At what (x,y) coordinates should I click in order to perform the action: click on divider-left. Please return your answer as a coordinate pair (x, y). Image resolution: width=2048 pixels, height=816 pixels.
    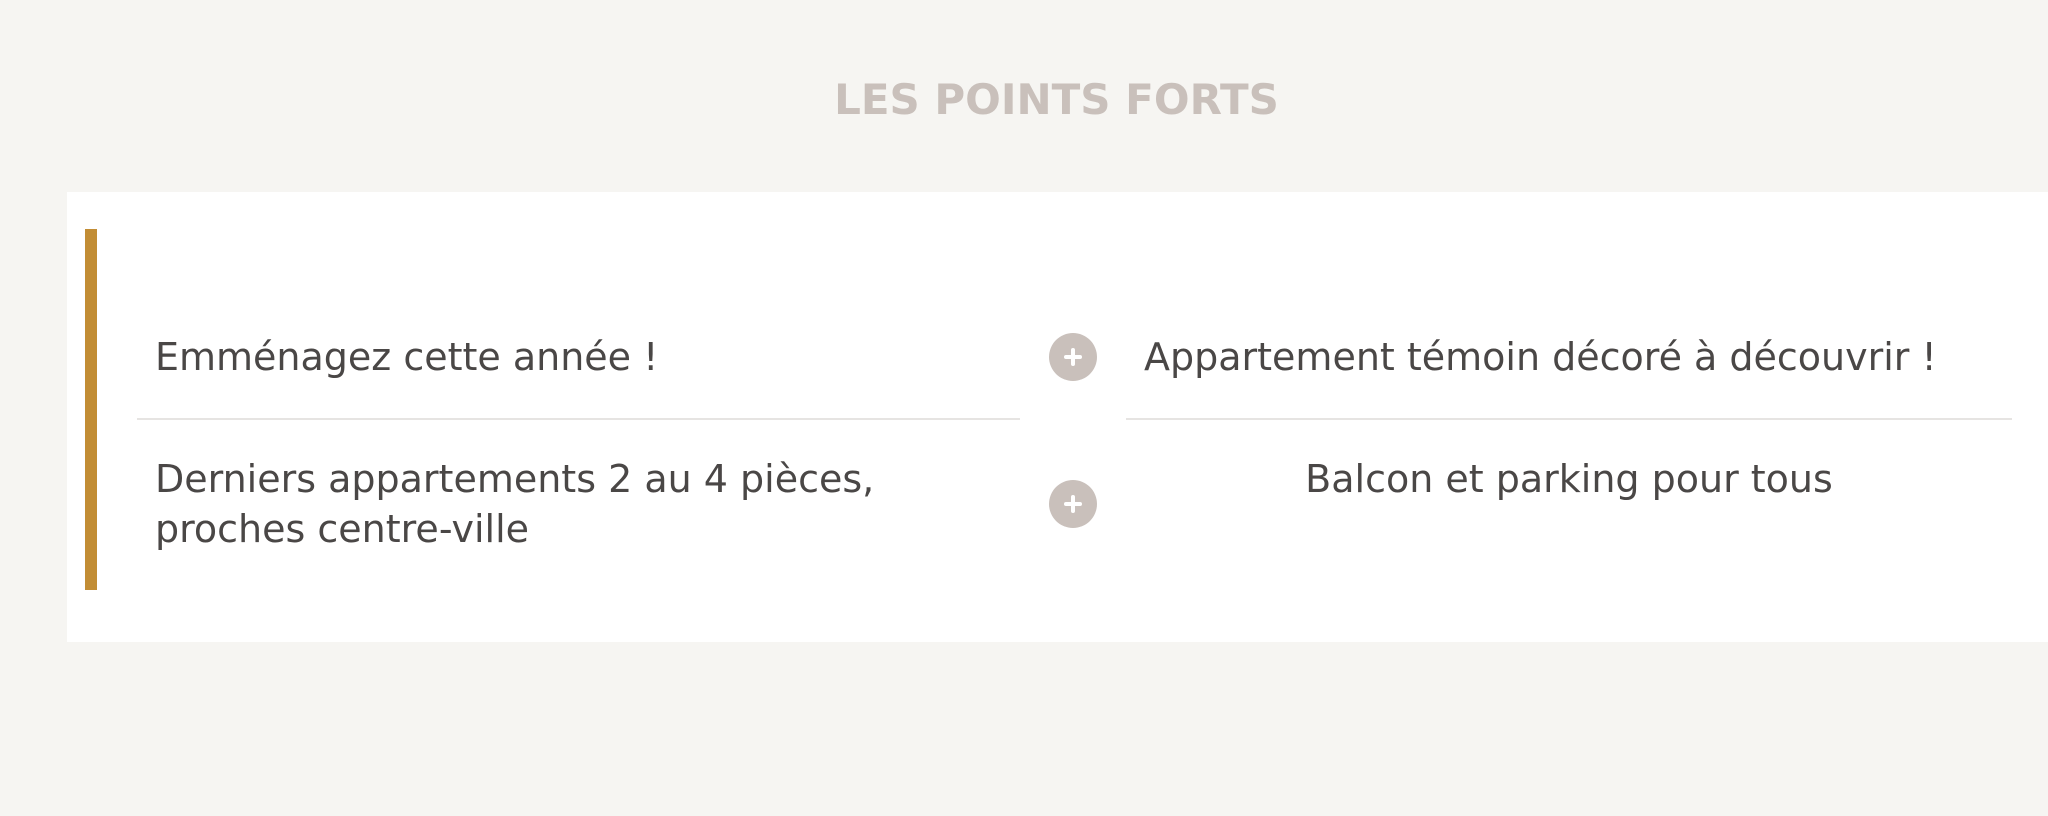
    Looking at the image, I should click on (578, 419).